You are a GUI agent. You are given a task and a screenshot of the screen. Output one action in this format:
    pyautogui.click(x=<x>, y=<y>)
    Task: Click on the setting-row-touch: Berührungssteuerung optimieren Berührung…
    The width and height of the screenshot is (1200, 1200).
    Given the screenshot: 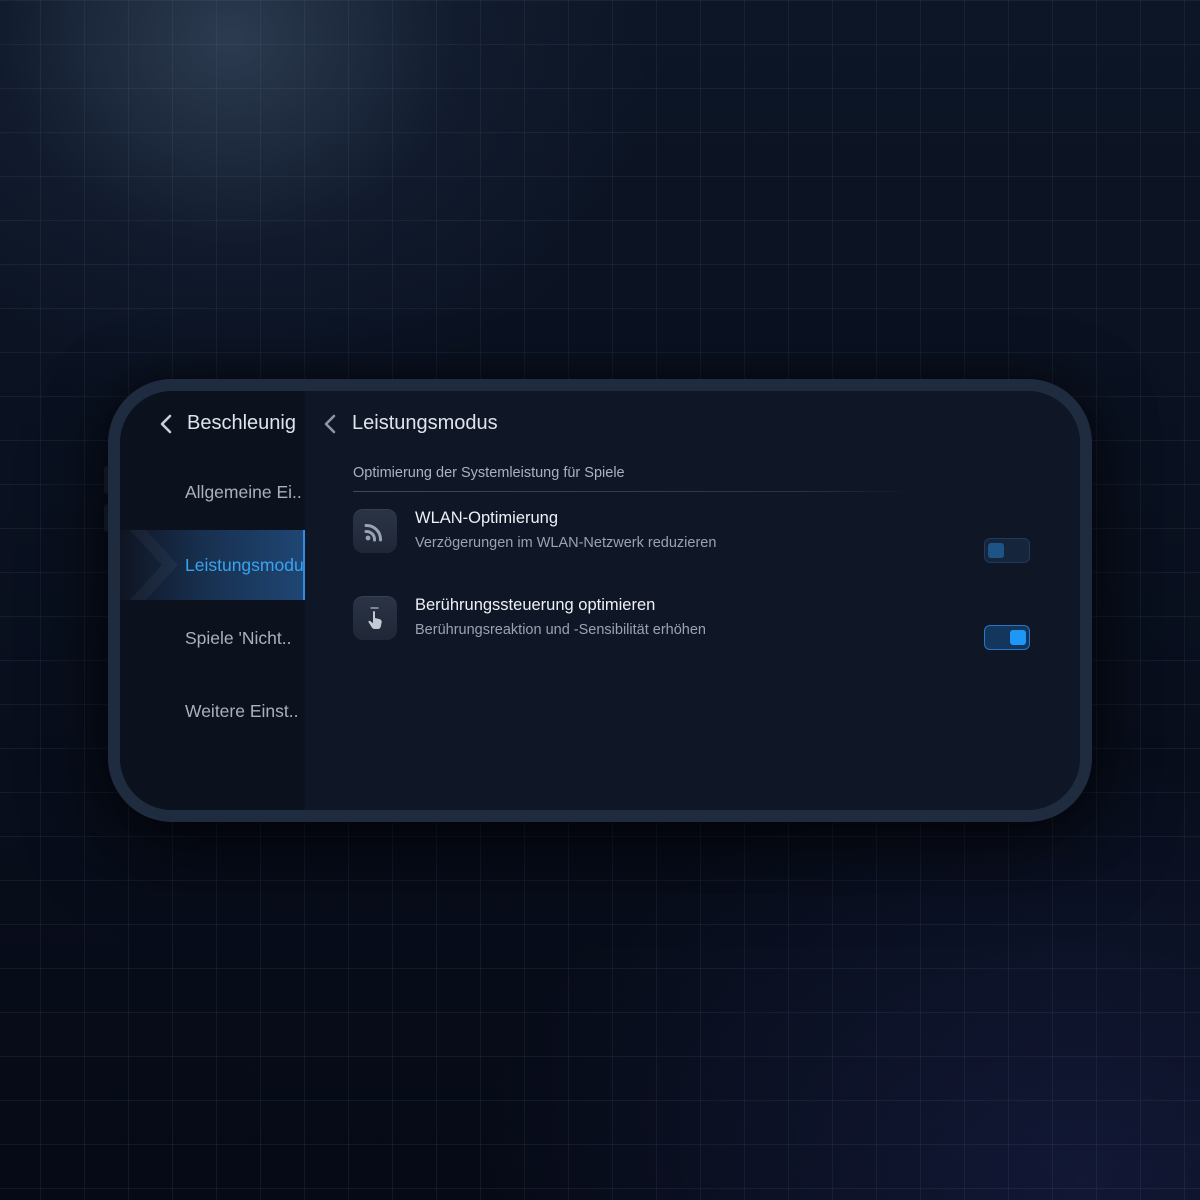 What is the action you would take?
    pyautogui.click(x=693, y=620)
    